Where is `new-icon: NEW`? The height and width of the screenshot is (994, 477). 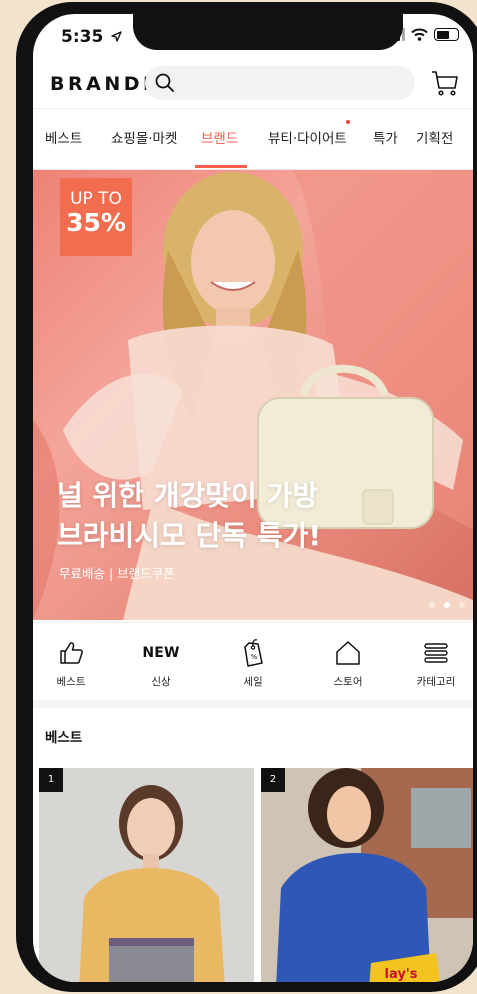
new-icon: NEW is located at coordinates (161, 653).